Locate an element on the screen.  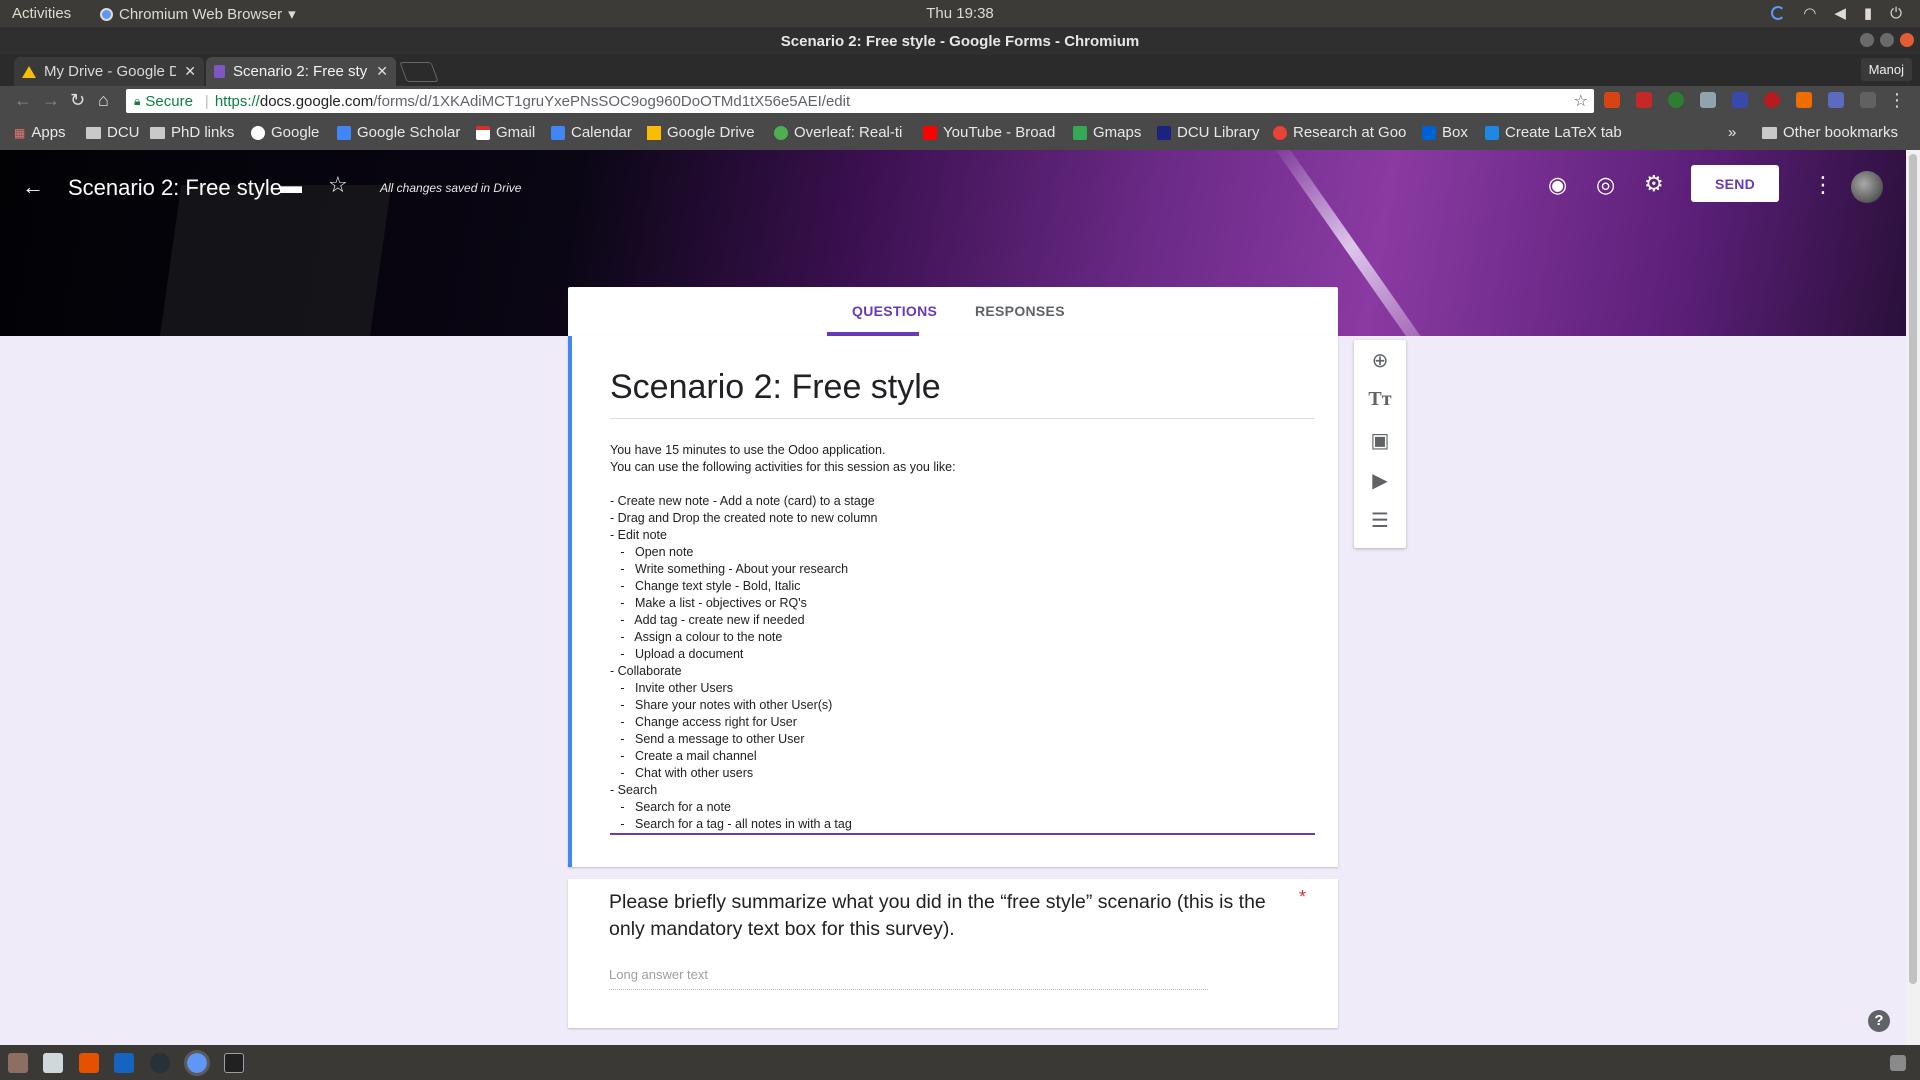
form-name: Scenario 2: Free style is located at coordinates (175, 188).